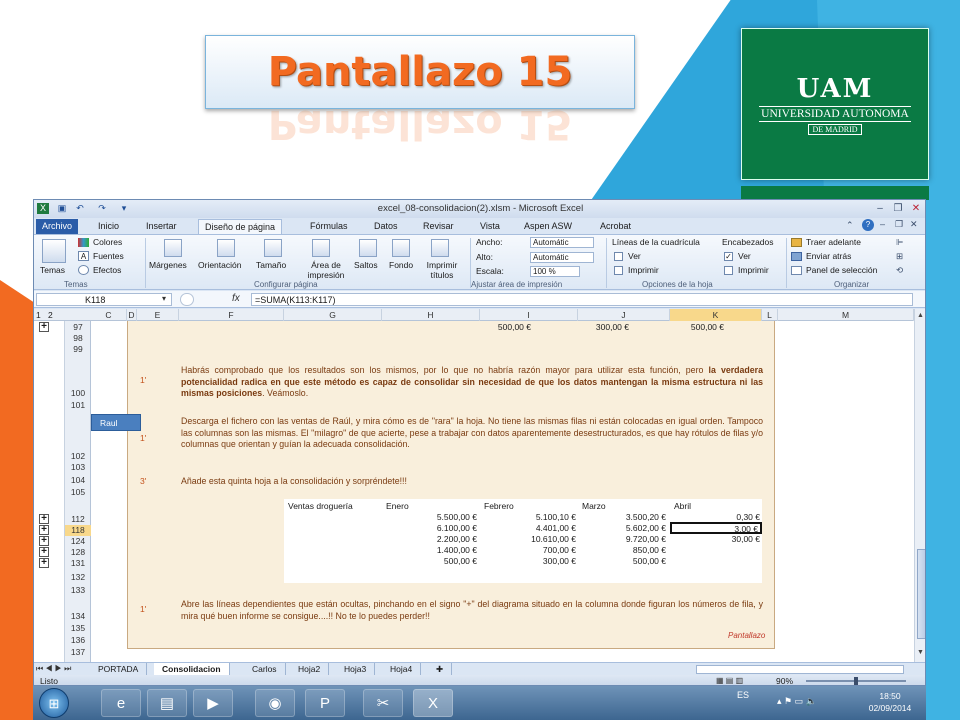 Image resolution: width=960 pixels, height=720 pixels. I want to click on row-header: 104, so click(78, 480).